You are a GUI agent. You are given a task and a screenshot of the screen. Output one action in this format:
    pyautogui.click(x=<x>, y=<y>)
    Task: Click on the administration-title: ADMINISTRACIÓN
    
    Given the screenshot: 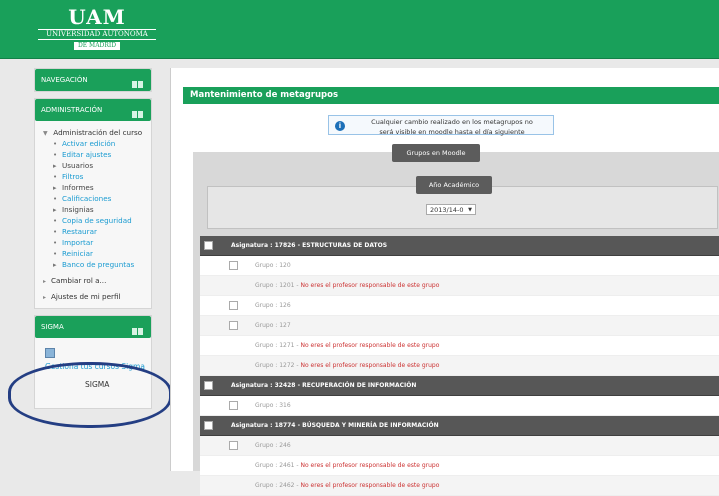 What is the action you would take?
    pyautogui.click(x=72, y=110)
    